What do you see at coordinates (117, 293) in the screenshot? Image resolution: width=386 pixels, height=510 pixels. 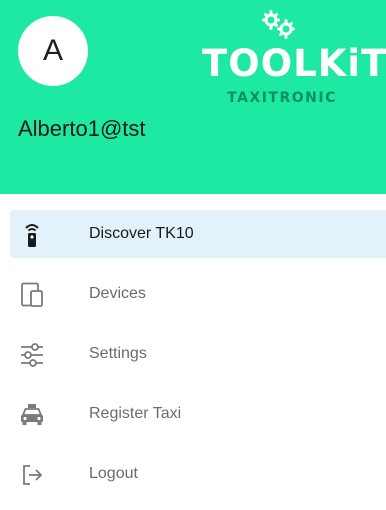 I see `menu-item-label: Devices` at bounding box center [117, 293].